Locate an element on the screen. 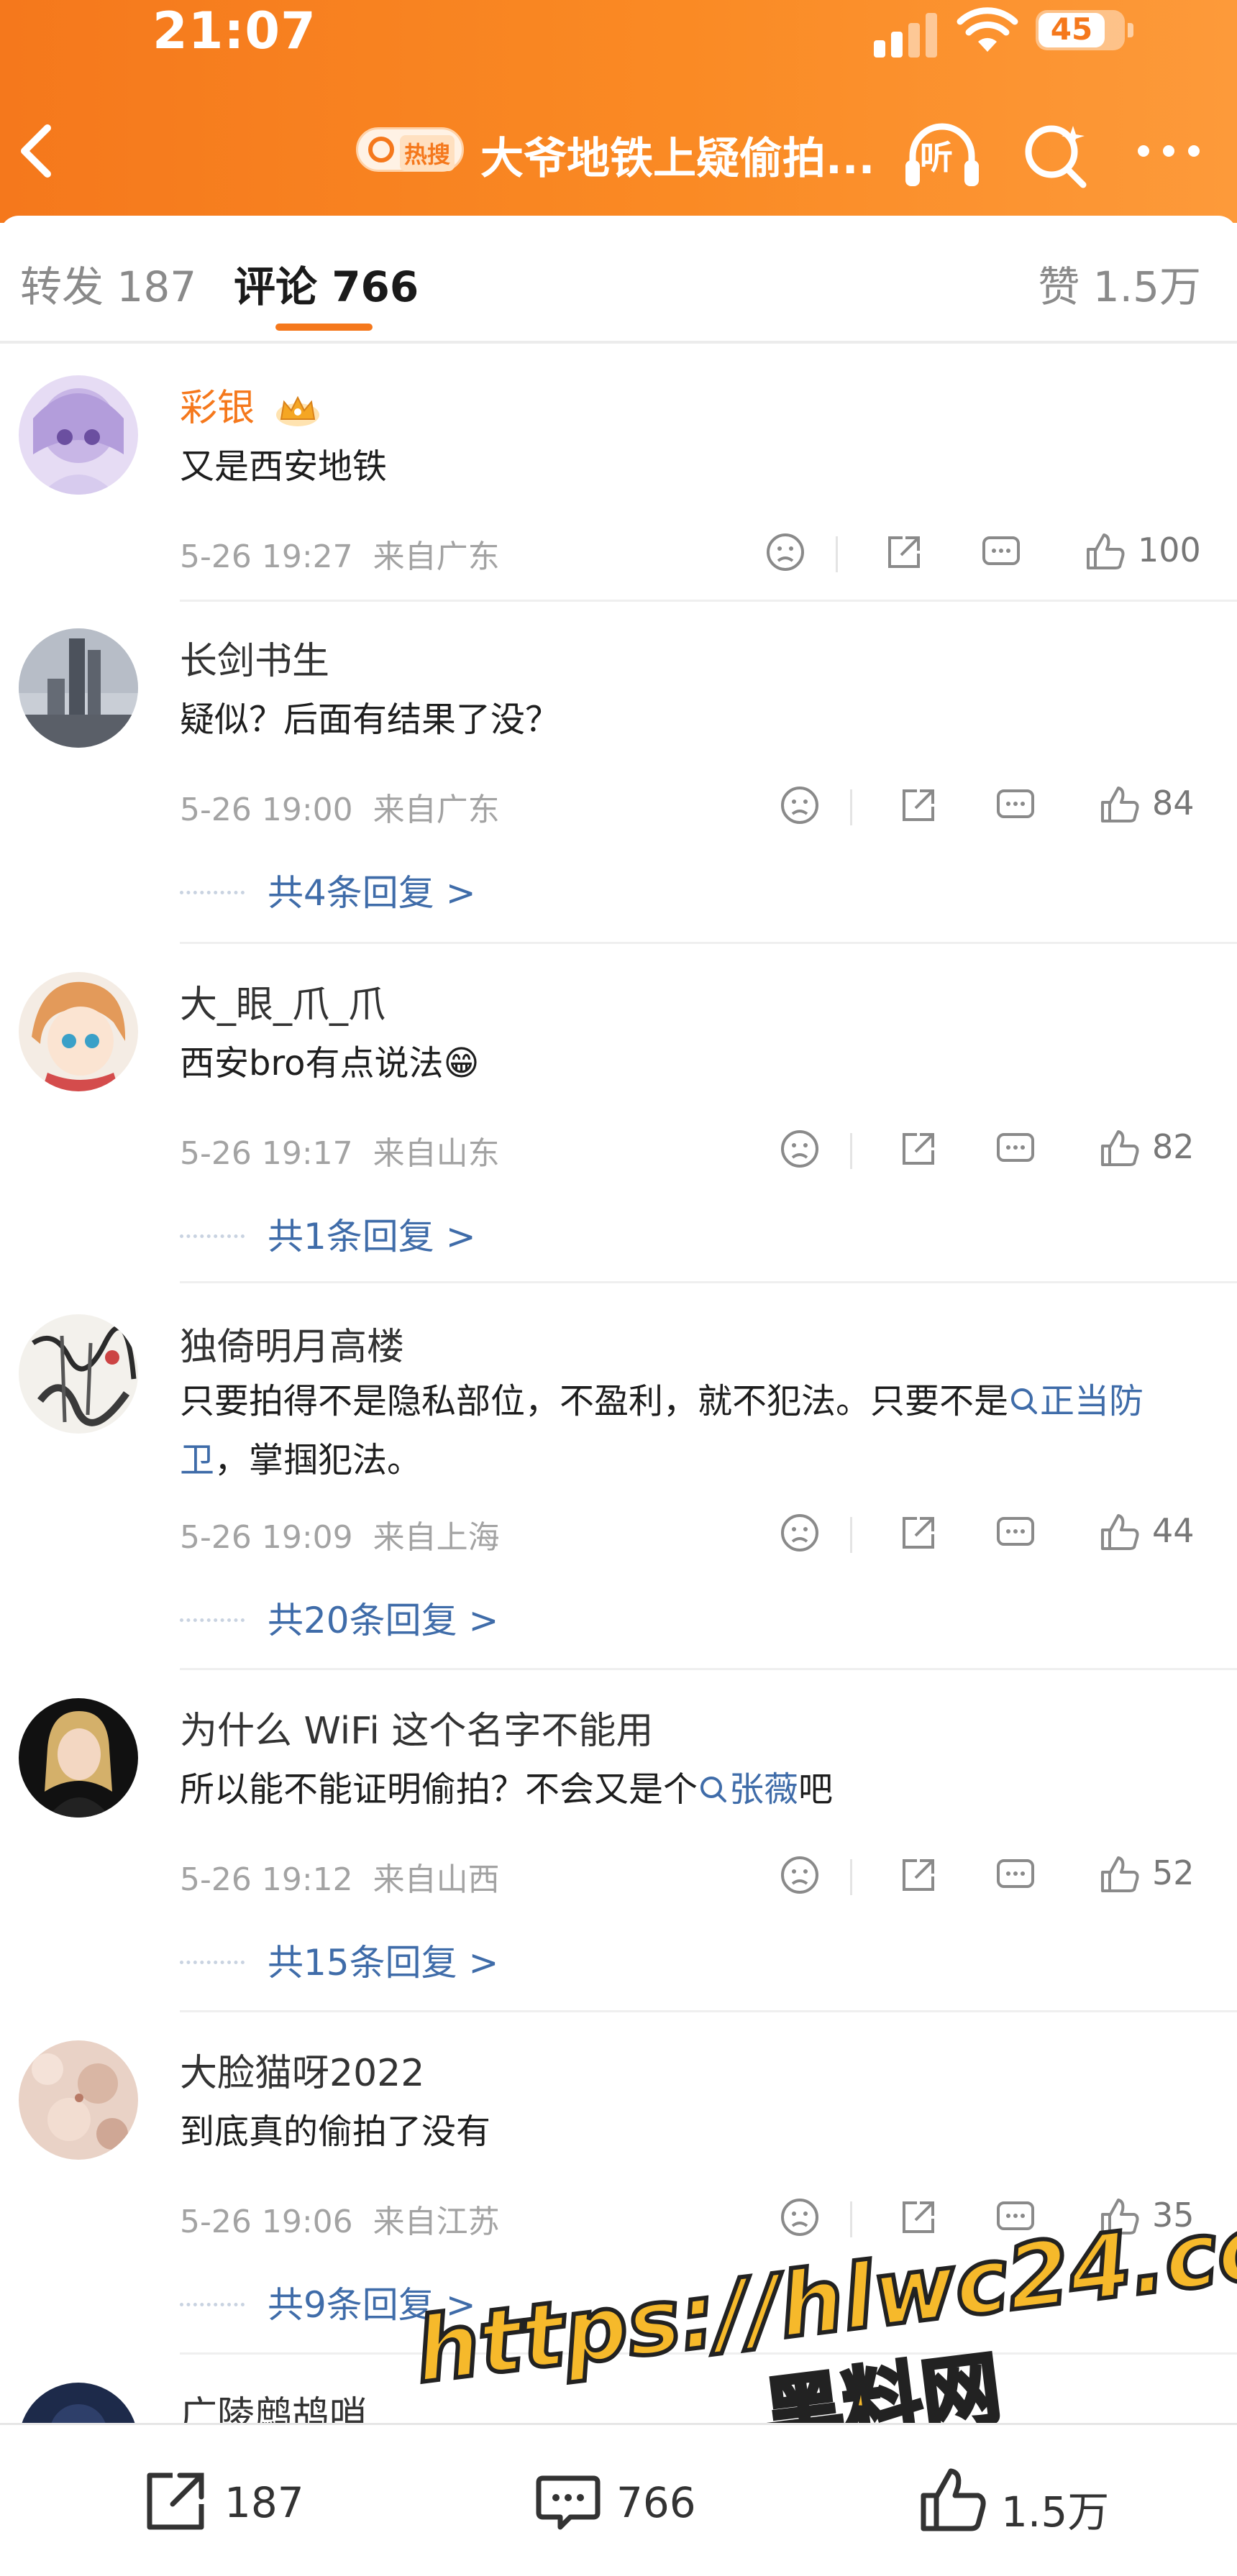 This screenshot has width=1237, height=2576. battery-icon: 45 is located at coordinates (1084, 30).